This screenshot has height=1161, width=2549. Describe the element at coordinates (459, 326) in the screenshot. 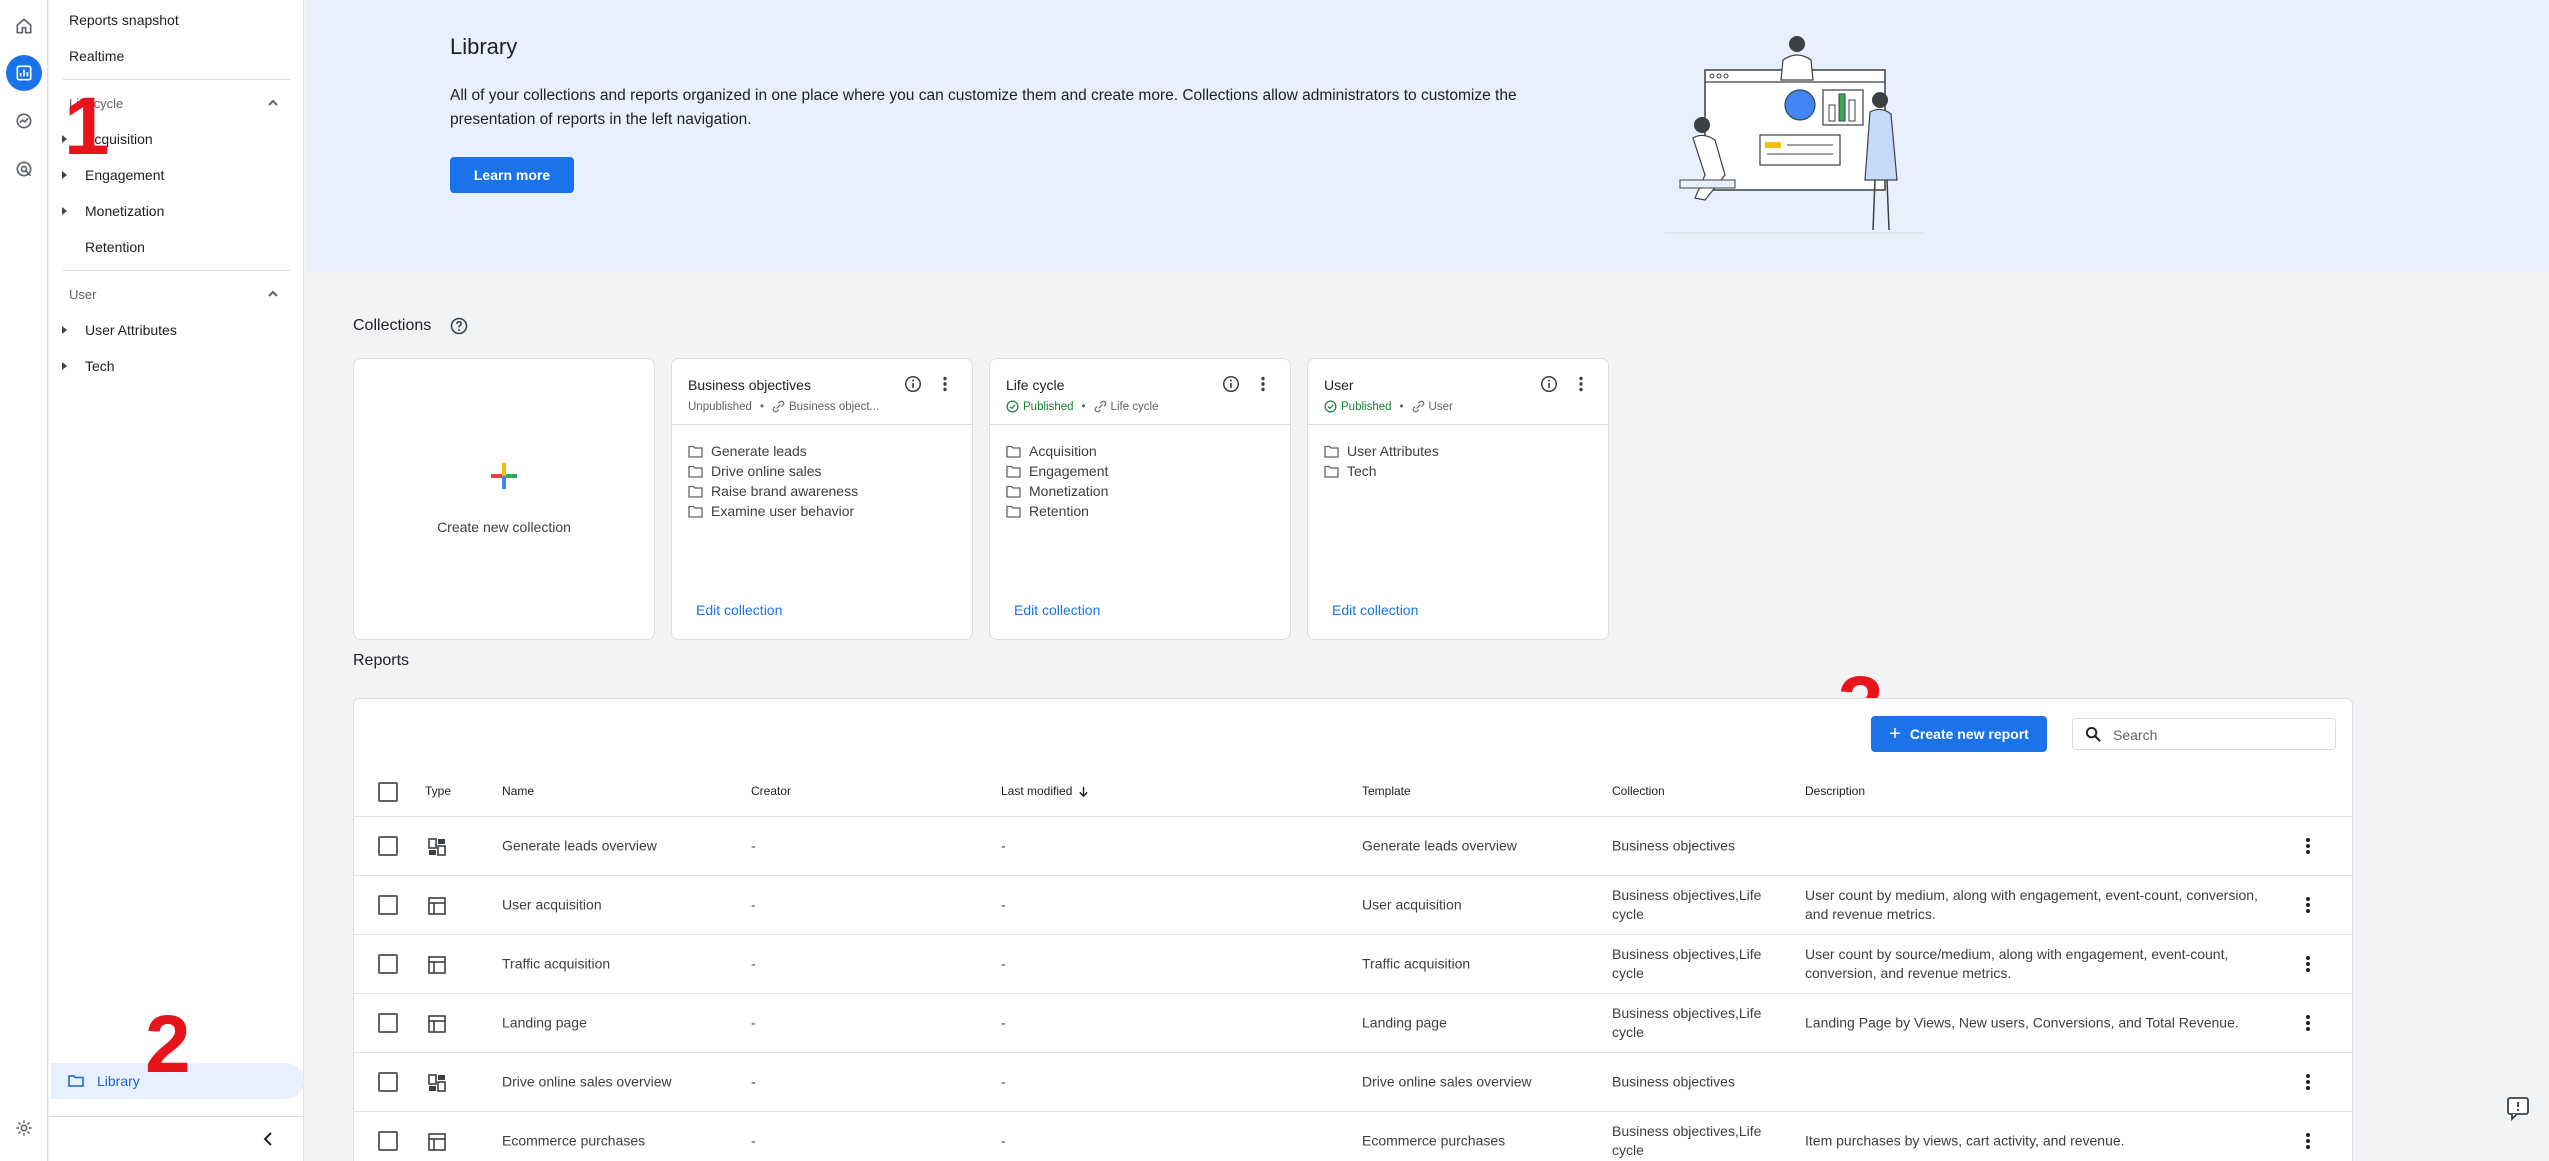

I see `help-icon` at that location.